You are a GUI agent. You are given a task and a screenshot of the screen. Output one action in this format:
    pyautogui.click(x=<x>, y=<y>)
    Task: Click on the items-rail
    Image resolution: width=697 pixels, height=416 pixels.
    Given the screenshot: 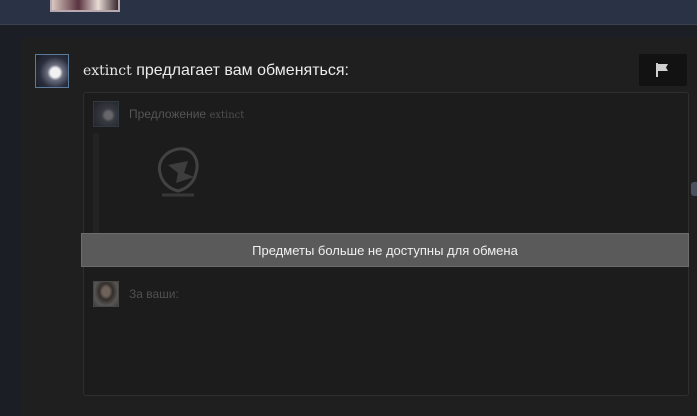 What is the action you would take?
    pyautogui.click(x=96, y=183)
    